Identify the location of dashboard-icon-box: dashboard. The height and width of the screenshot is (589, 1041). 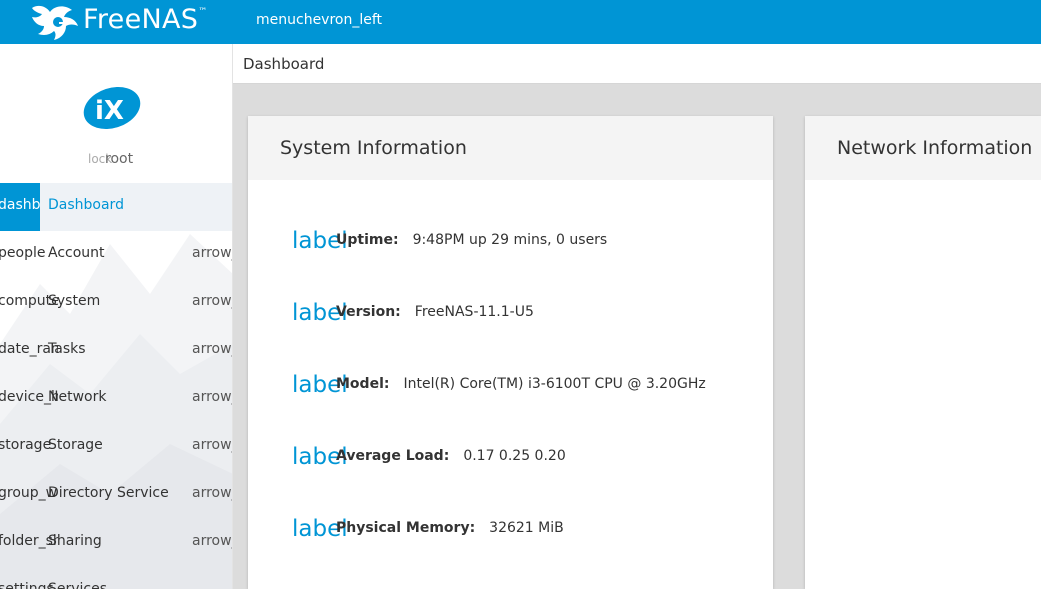
(20, 207).